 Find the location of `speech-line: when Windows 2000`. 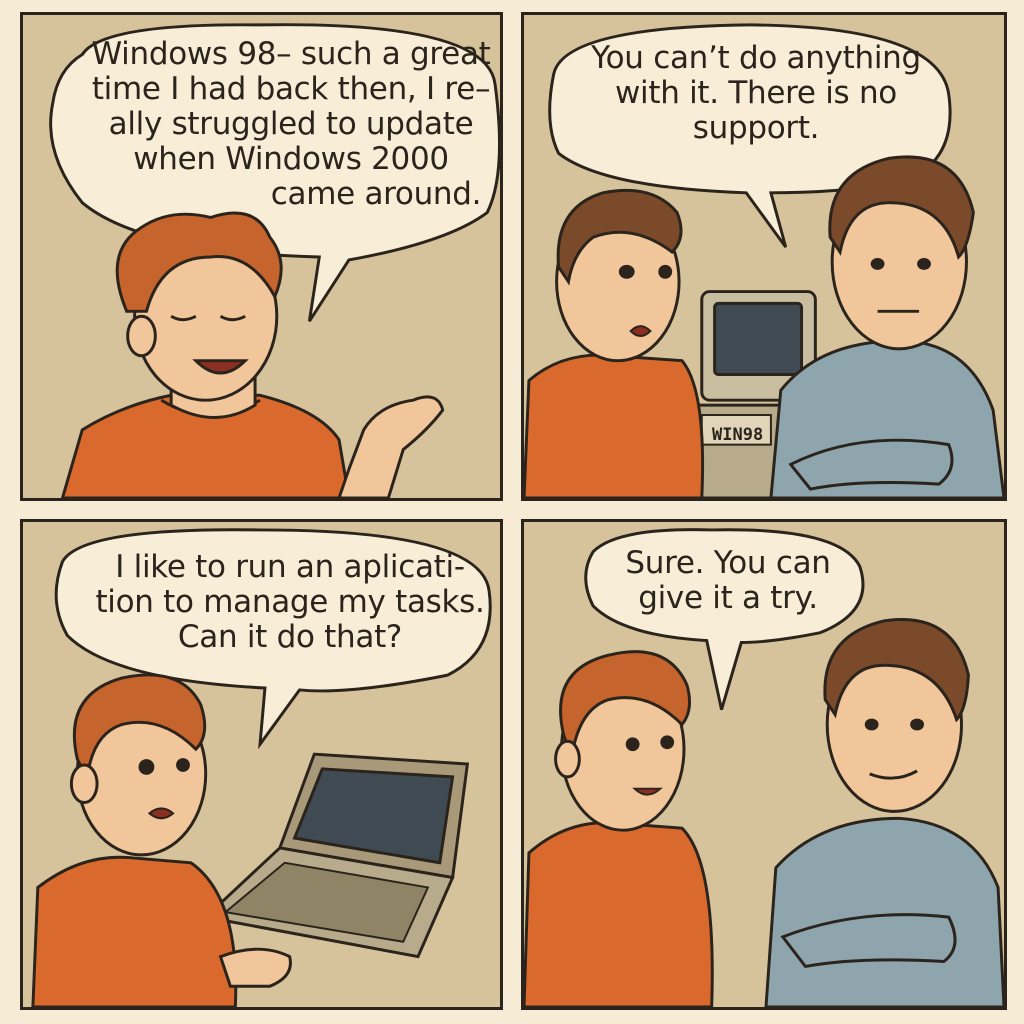

speech-line: when Windows 2000 is located at coordinates (291, 159).